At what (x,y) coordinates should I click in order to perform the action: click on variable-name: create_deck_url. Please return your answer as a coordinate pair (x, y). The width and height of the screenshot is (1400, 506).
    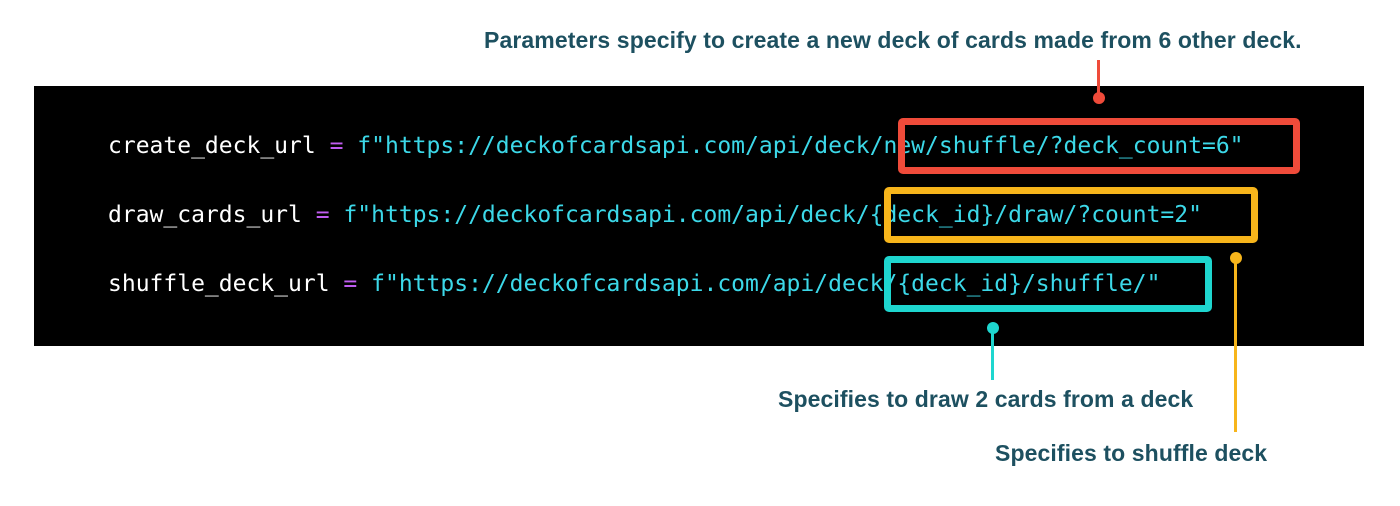
    Looking at the image, I should click on (212, 146).